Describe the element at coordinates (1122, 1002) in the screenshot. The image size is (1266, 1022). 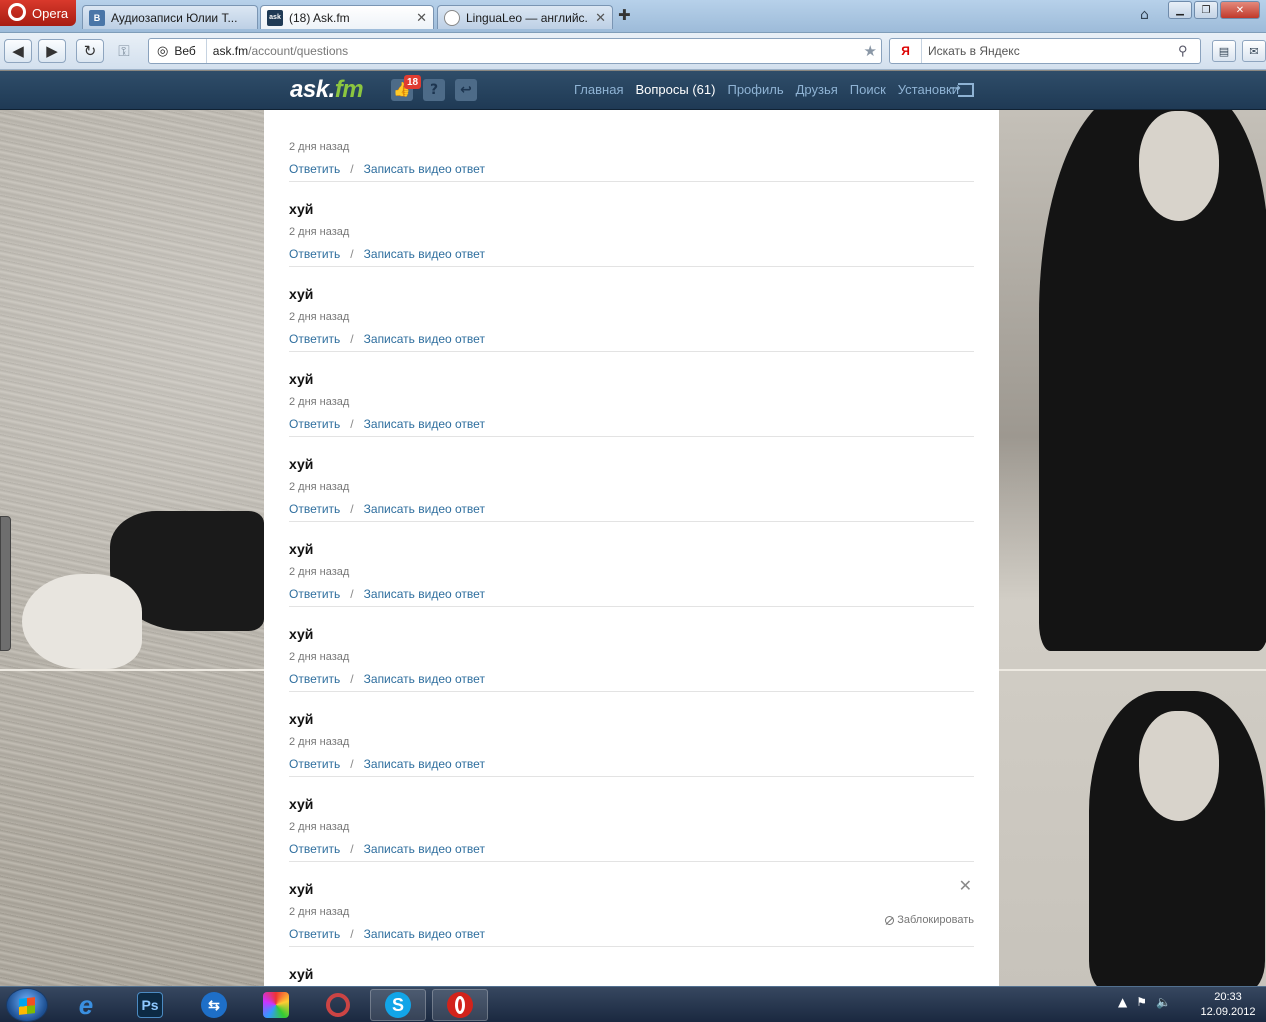
I see `tray-expand-icon: ▲` at that location.